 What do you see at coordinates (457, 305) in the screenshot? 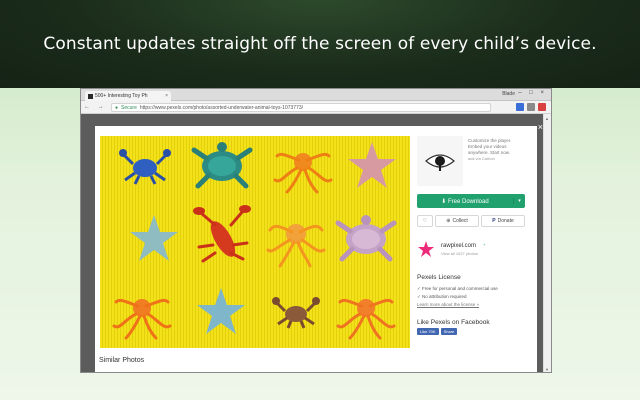
I see `license-learn-more-link: Learn more about the license »` at bounding box center [457, 305].